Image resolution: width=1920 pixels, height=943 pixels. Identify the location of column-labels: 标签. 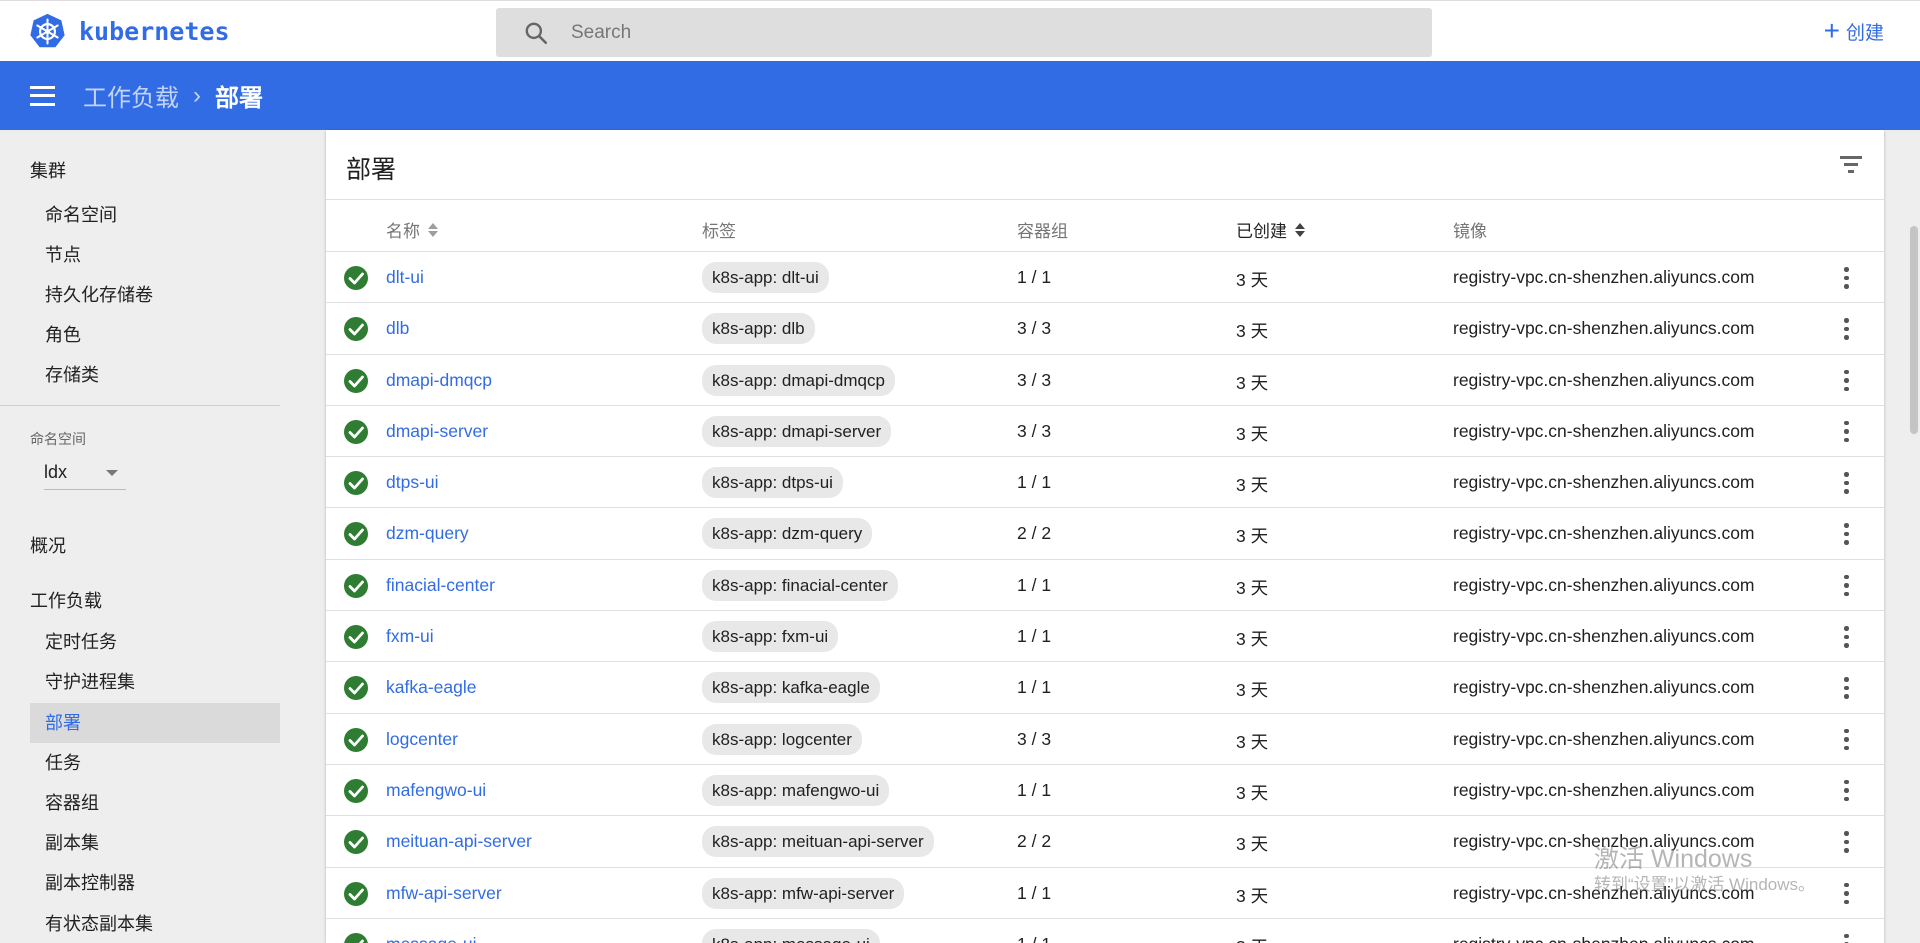
(719, 229).